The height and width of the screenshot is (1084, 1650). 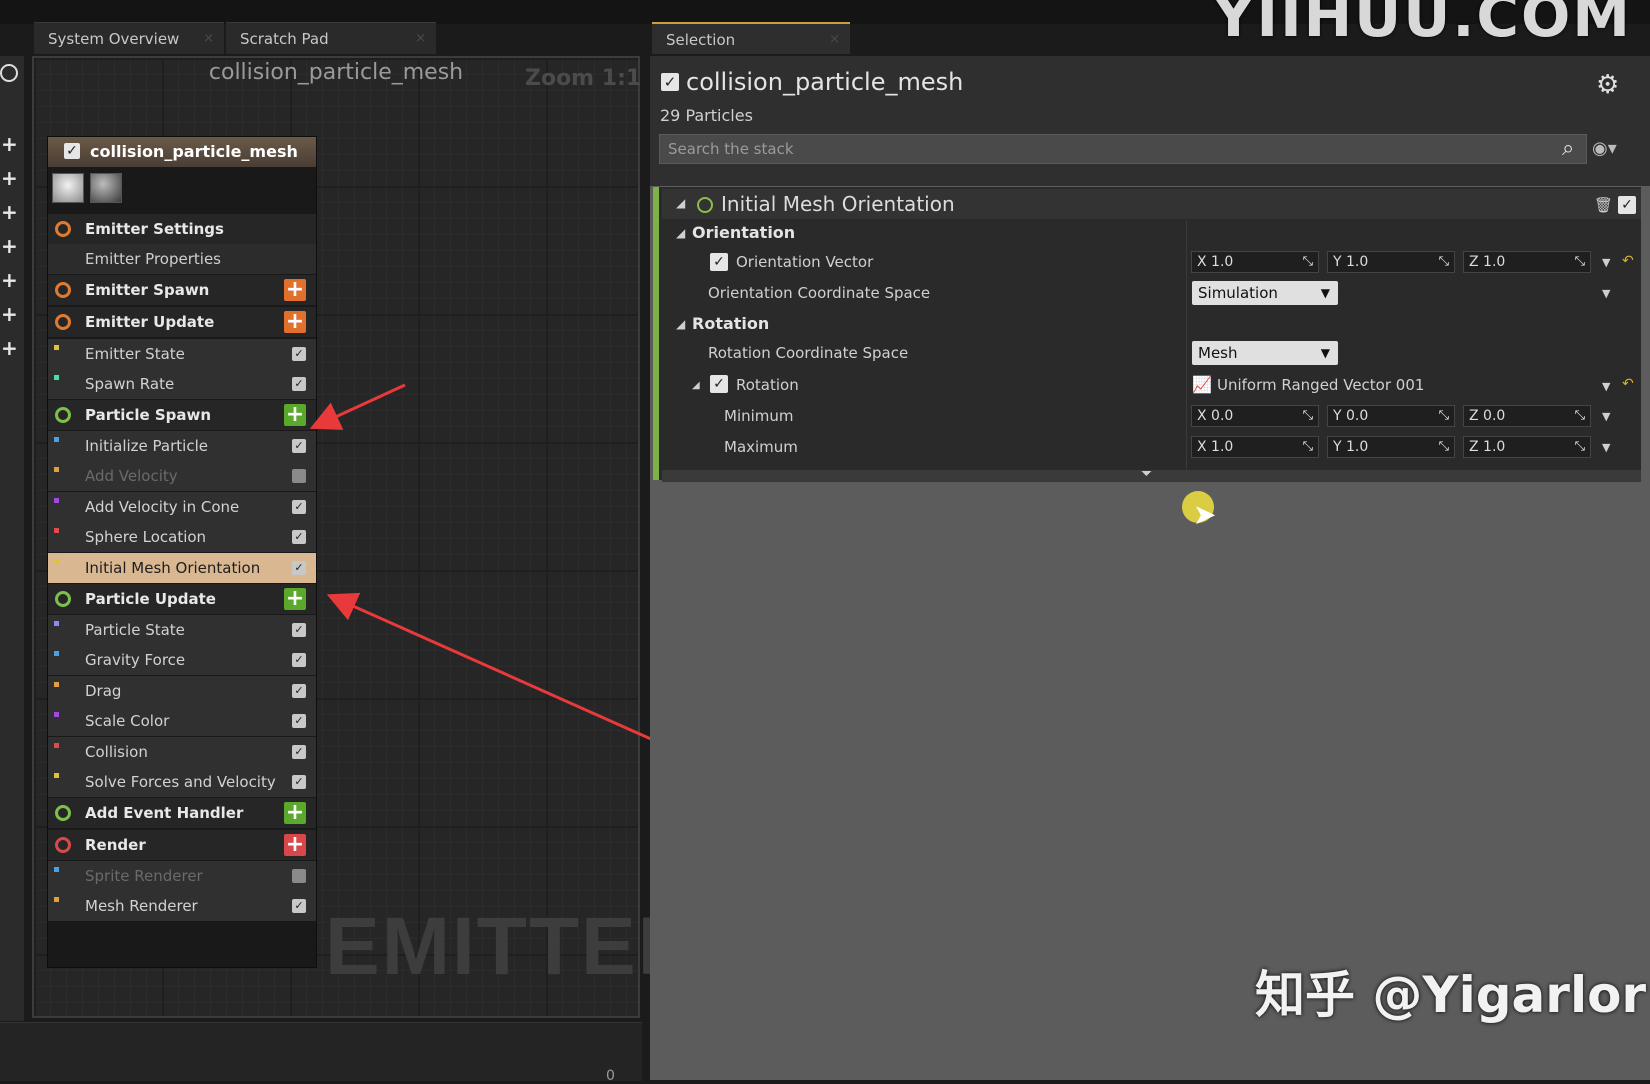 I want to click on thumbnail-material, so click(x=68, y=188).